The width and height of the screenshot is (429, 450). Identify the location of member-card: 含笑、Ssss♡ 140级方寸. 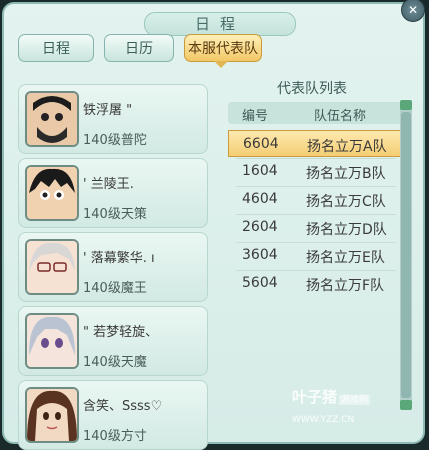
(113, 415).